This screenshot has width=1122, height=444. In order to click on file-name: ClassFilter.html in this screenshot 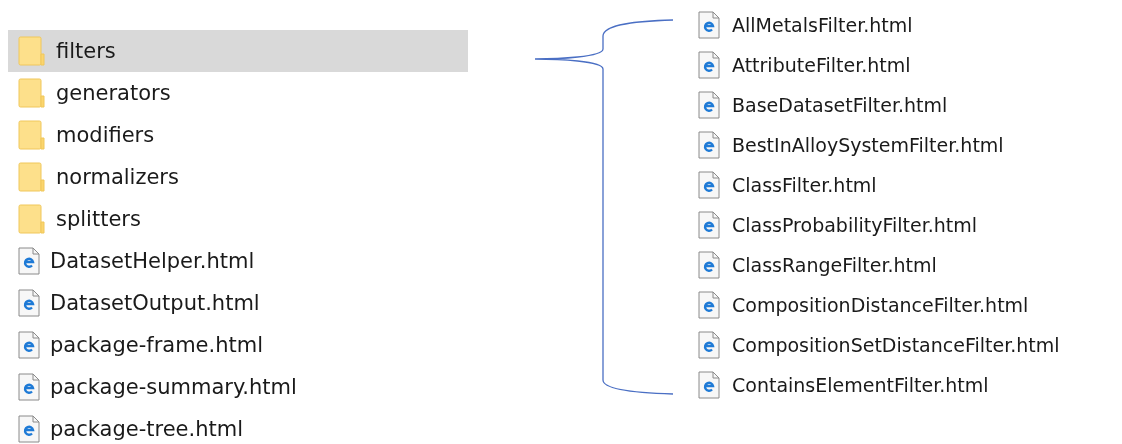, I will do `click(804, 185)`.